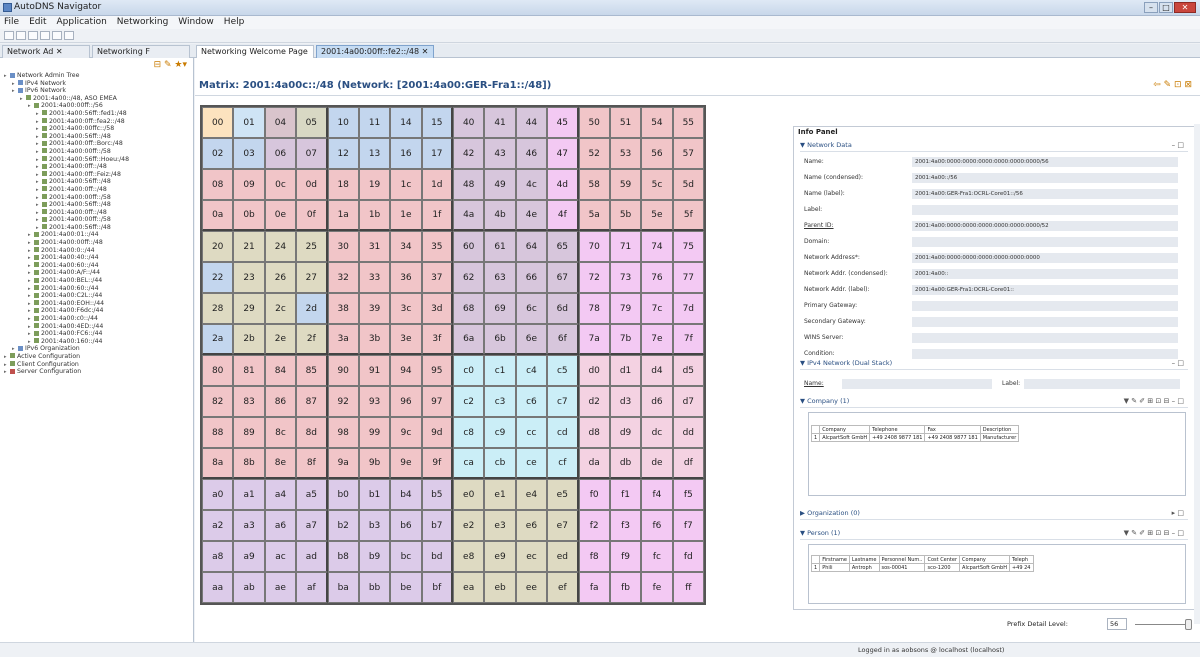  I want to click on subnet-cell: a9, so click(249, 556).